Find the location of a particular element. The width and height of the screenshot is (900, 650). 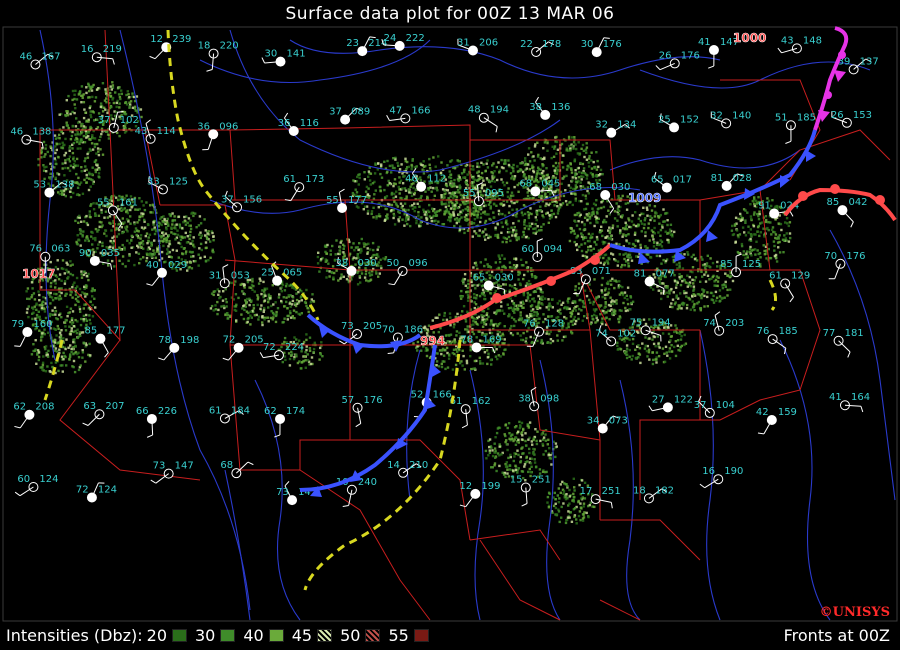

high-pressure-label: 1009 is located at coordinates (644, 198).